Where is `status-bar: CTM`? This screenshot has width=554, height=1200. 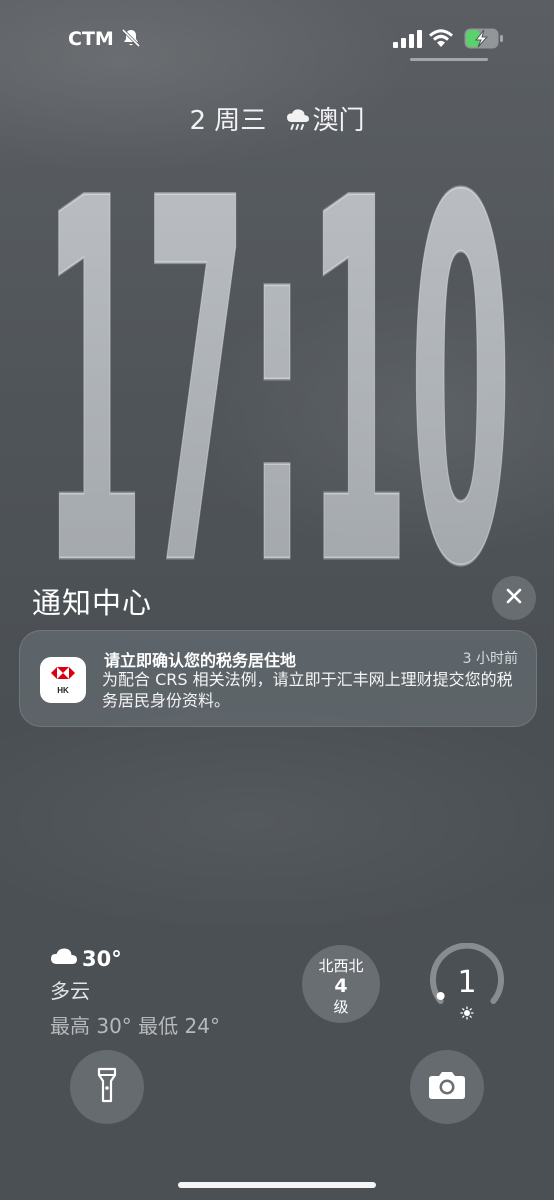 status-bar: CTM is located at coordinates (277, 40).